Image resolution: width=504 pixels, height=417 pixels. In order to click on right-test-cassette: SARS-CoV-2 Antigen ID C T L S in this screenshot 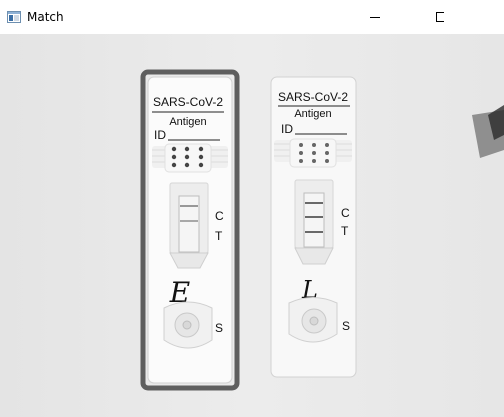, I will do `click(313, 227)`.